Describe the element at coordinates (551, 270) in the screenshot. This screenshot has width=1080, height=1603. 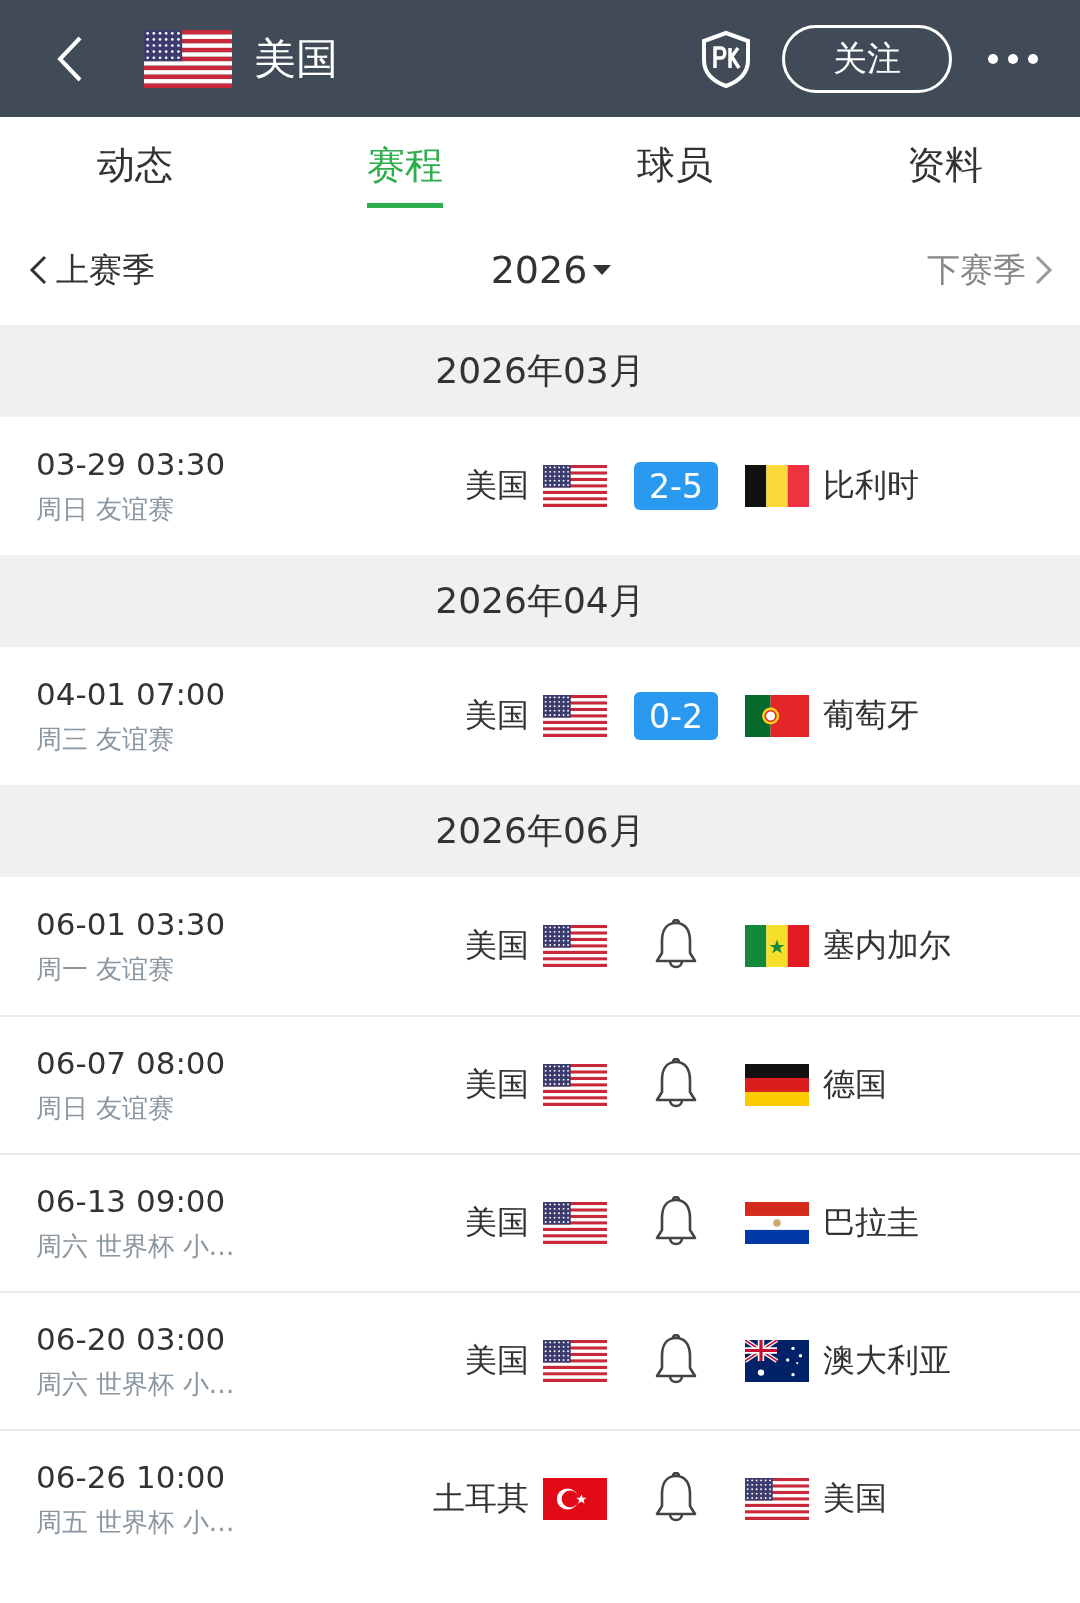
I see `year-dropdown: 2026` at that location.